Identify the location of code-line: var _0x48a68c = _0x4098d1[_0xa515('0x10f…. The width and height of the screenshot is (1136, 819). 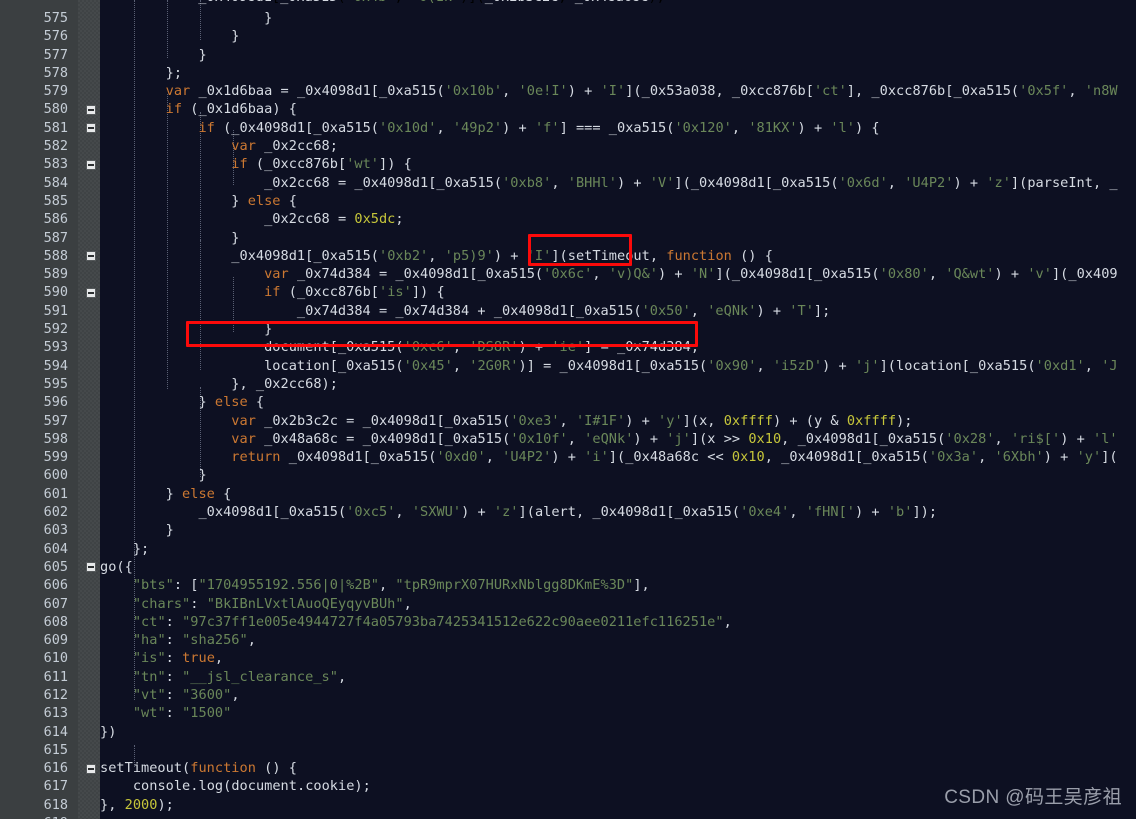
(618, 439).